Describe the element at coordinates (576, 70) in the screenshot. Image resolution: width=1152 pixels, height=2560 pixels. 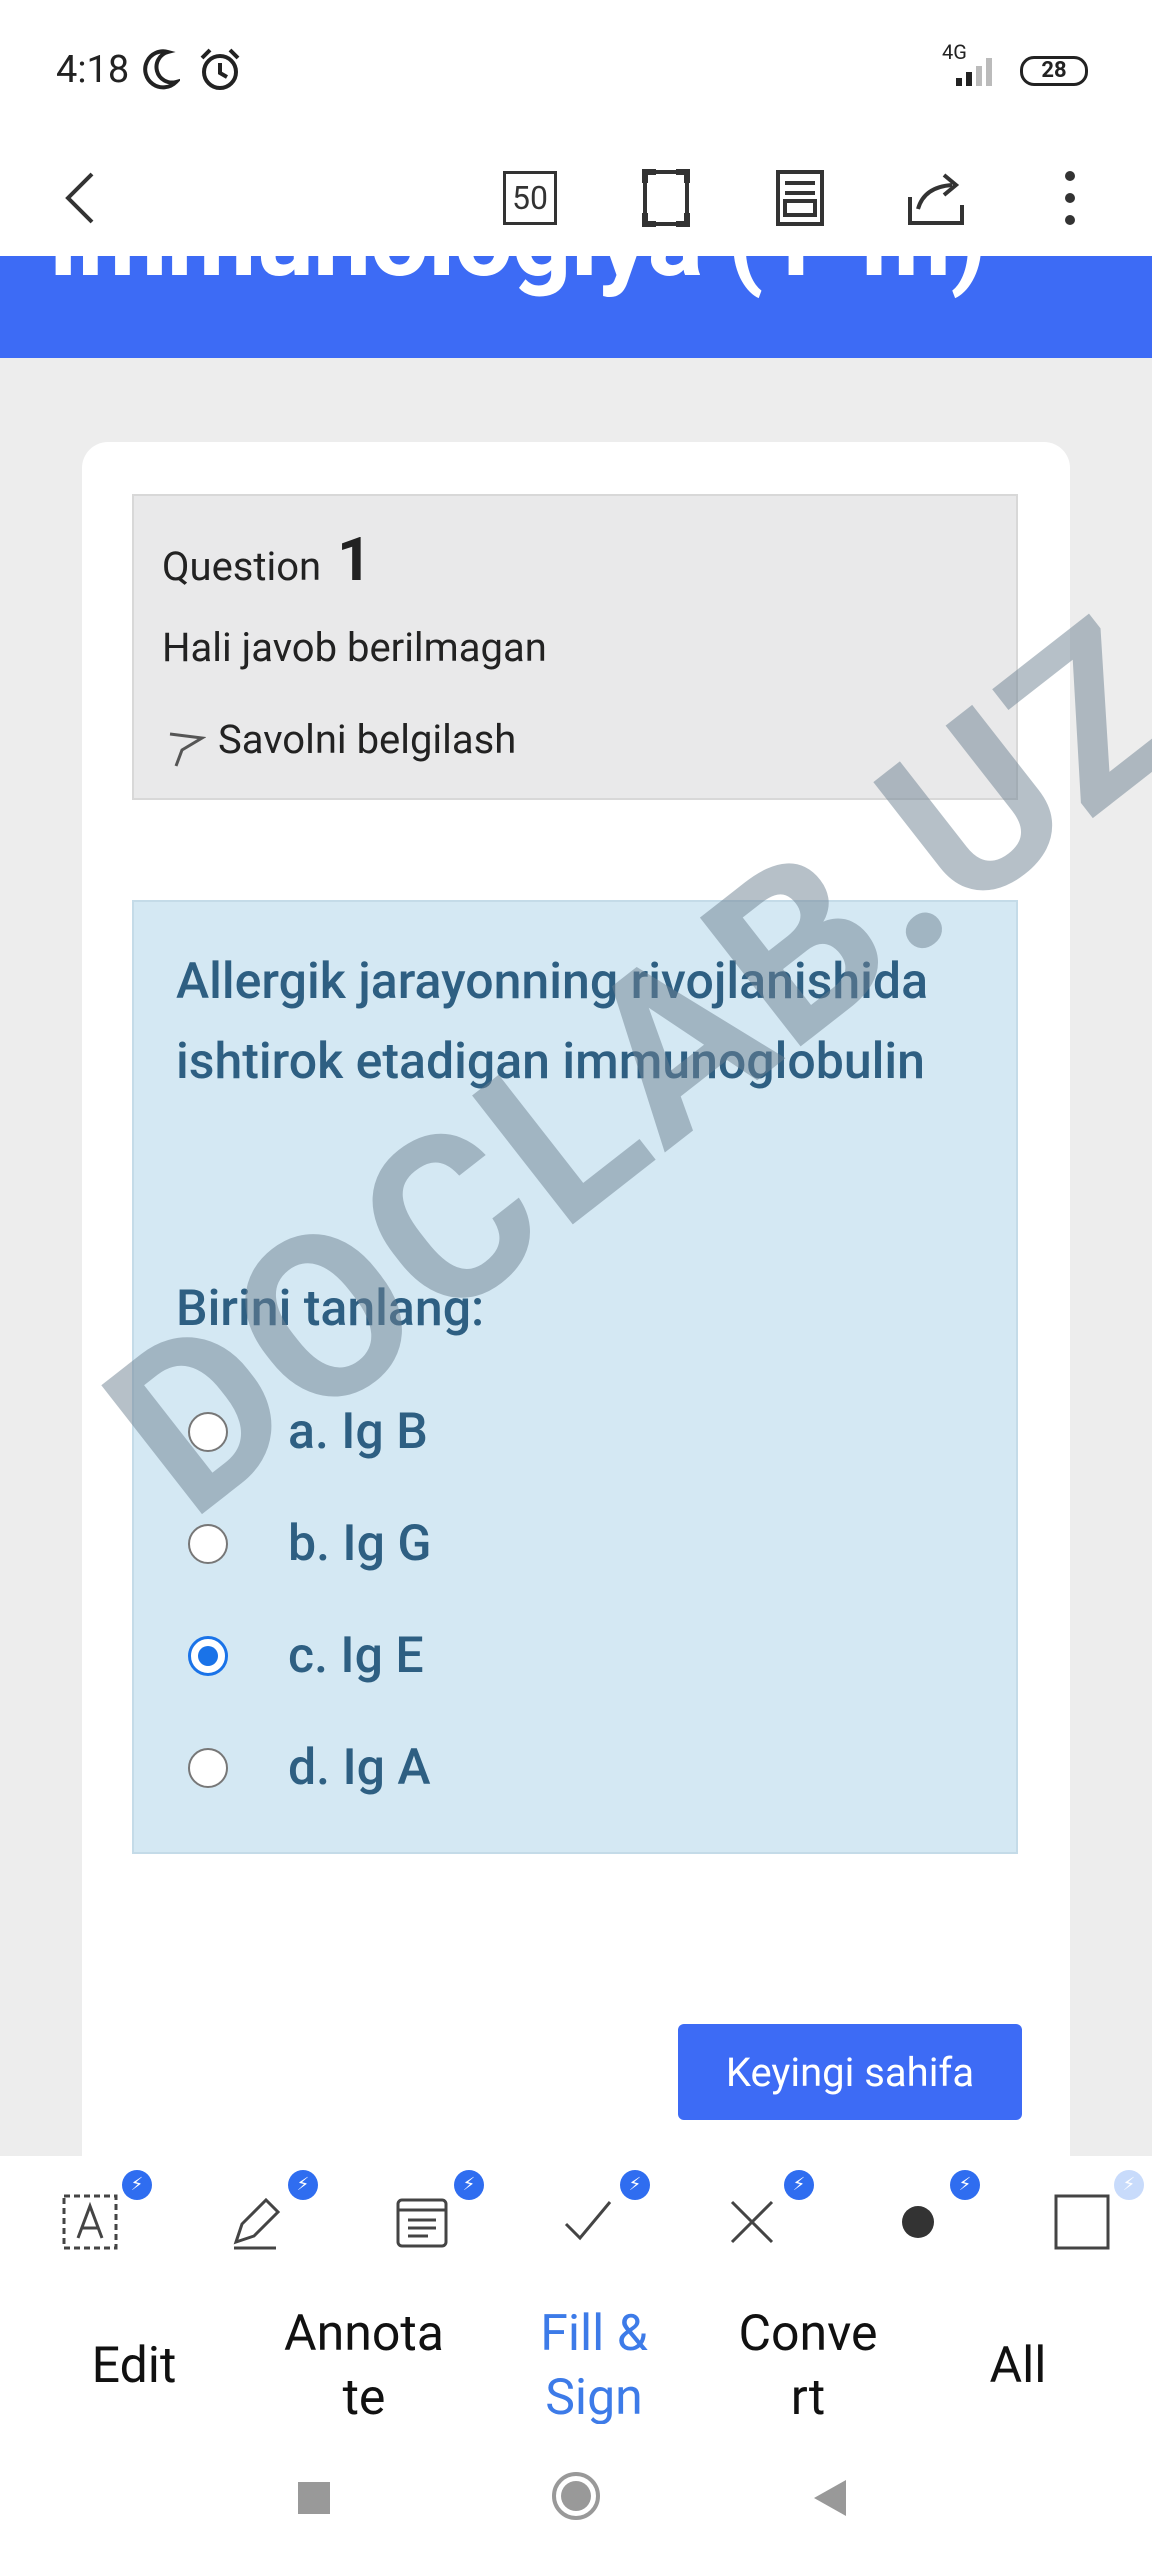
I see `status-bar: 4:18 4G 28` at that location.